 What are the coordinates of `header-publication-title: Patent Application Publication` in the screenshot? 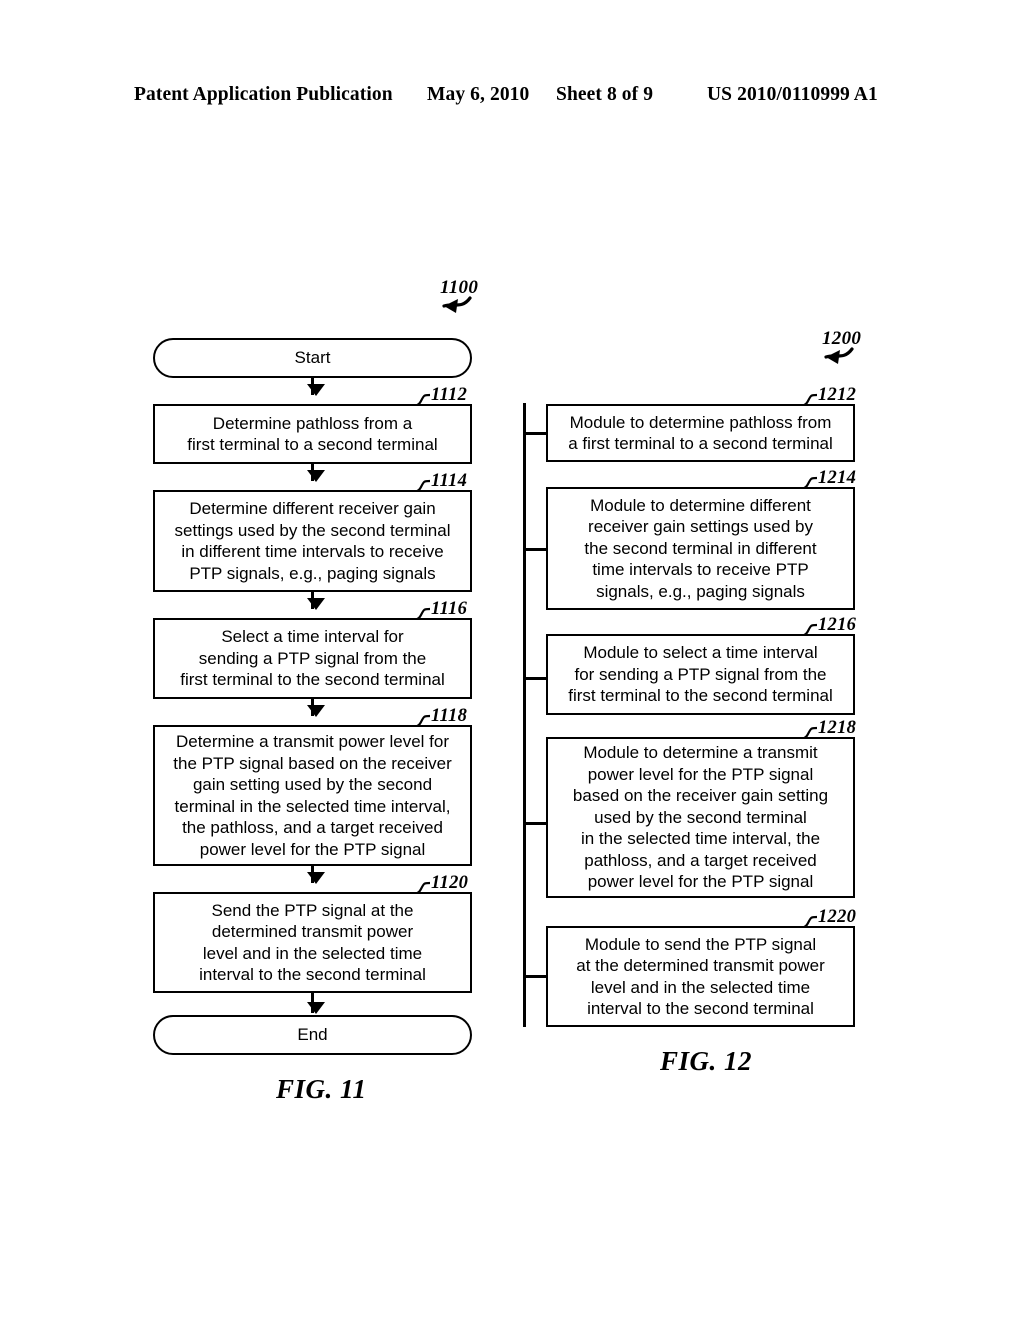 It's located at (263, 94).